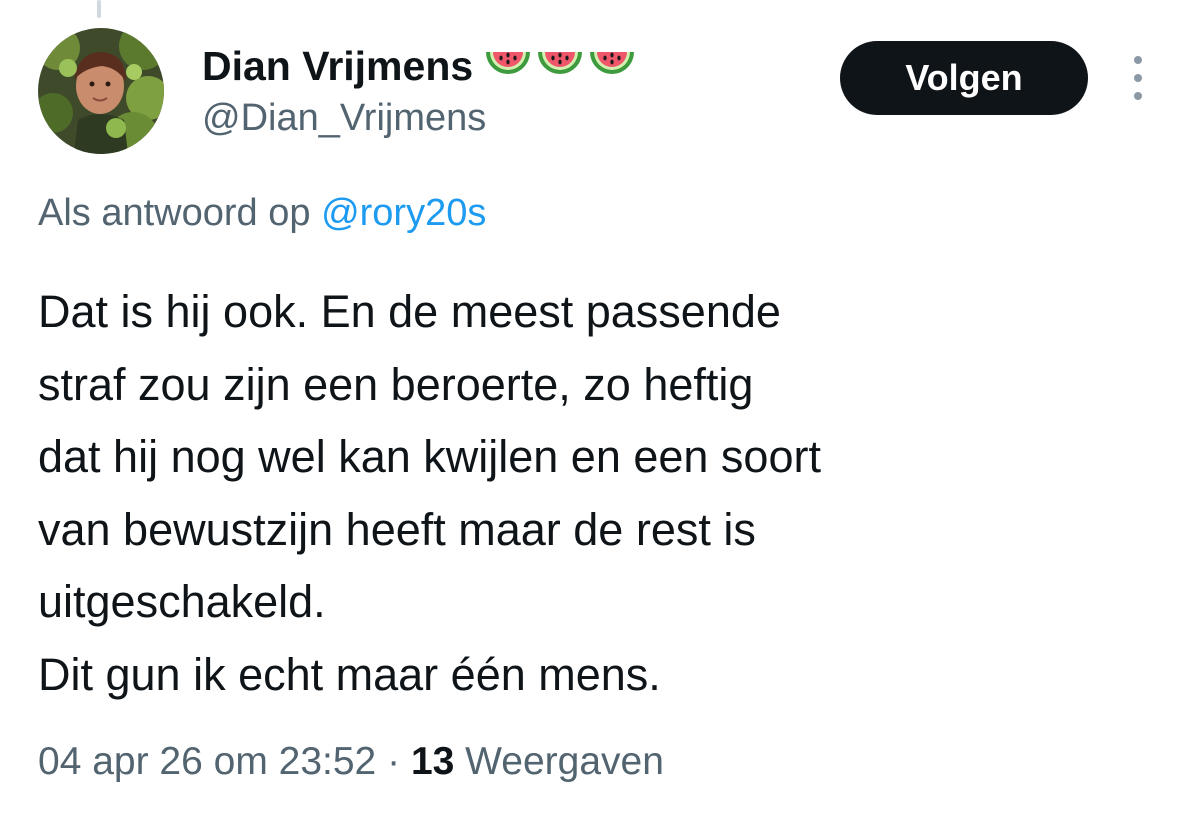 The image size is (1200, 825). What do you see at coordinates (337, 66) in the screenshot?
I see `author-name: Dian Vrijmens` at bounding box center [337, 66].